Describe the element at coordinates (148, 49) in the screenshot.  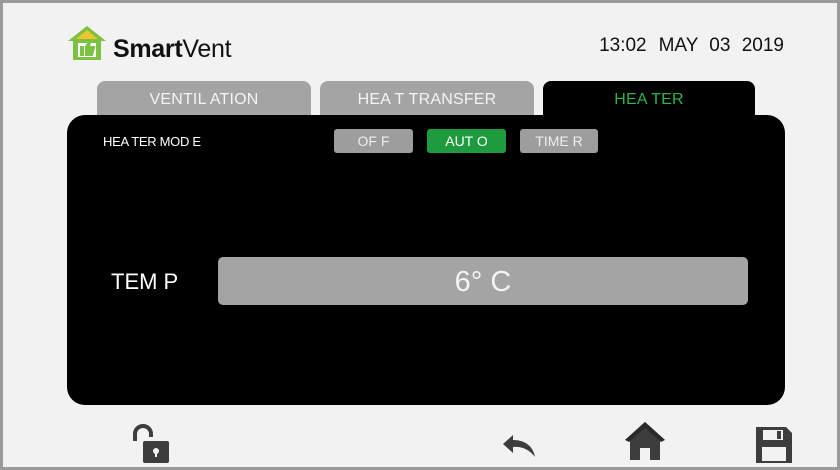
I see `brand-name-bold: Smart` at that location.